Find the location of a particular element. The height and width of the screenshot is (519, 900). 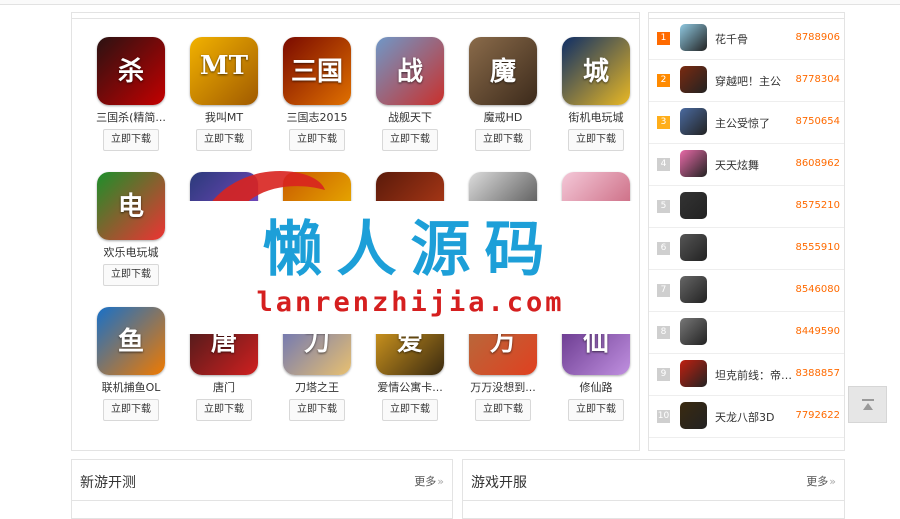

wojiaomt-icon: MT is located at coordinates (224, 71).